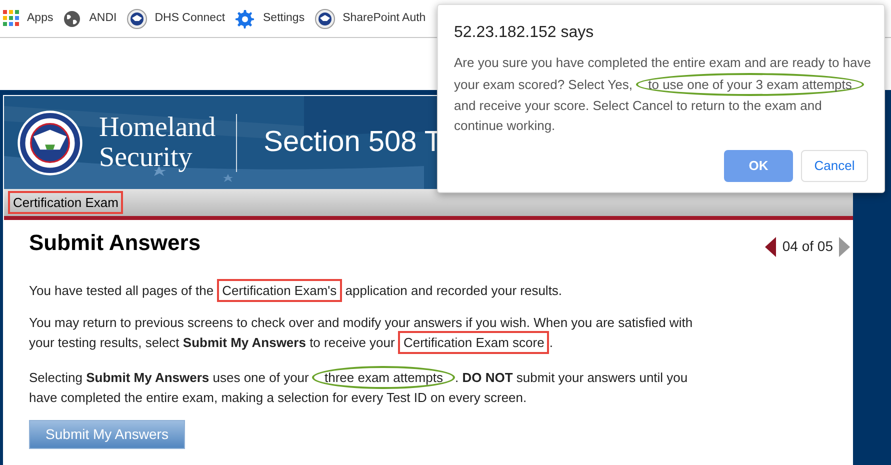 Image resolution: width=891 pixels, height=465 pixels. Describe the element at coordinates (834, 166) in the screenshot. I see `cancel-button: Cancel` at that location.